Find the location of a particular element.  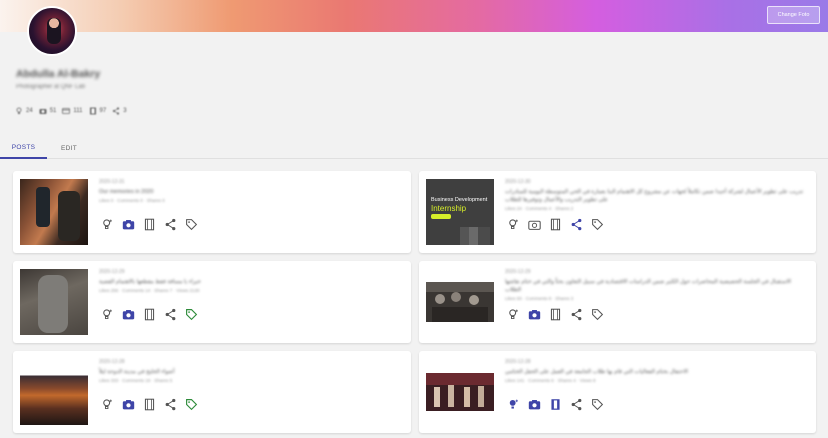

stat-value: 51 is located at coordinates (53, 111).